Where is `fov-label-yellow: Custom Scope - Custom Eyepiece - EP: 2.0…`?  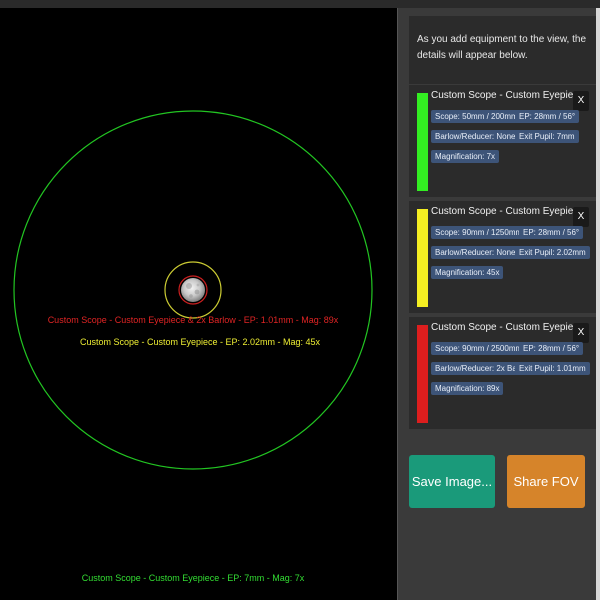
fov-label-yellow: Custom Scope - Custom Eyepiece - EP: 2.0… is located at coordinates (200, 342).